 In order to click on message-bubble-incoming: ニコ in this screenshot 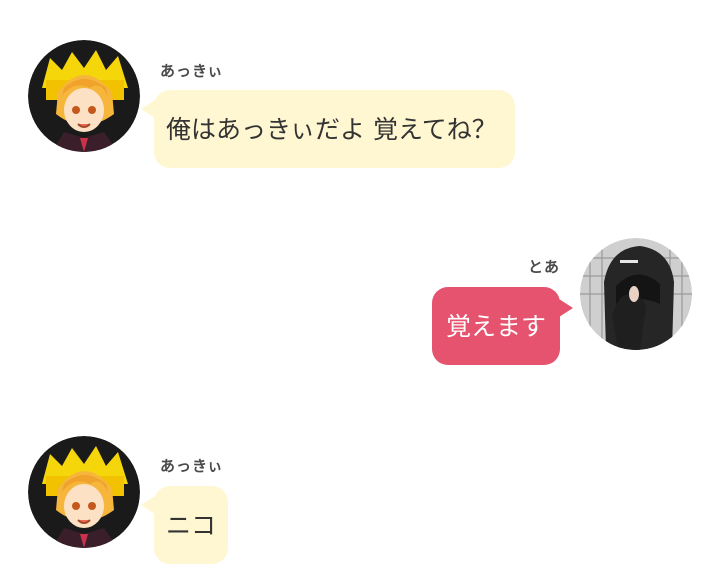, I will do `click(185, 525)`.